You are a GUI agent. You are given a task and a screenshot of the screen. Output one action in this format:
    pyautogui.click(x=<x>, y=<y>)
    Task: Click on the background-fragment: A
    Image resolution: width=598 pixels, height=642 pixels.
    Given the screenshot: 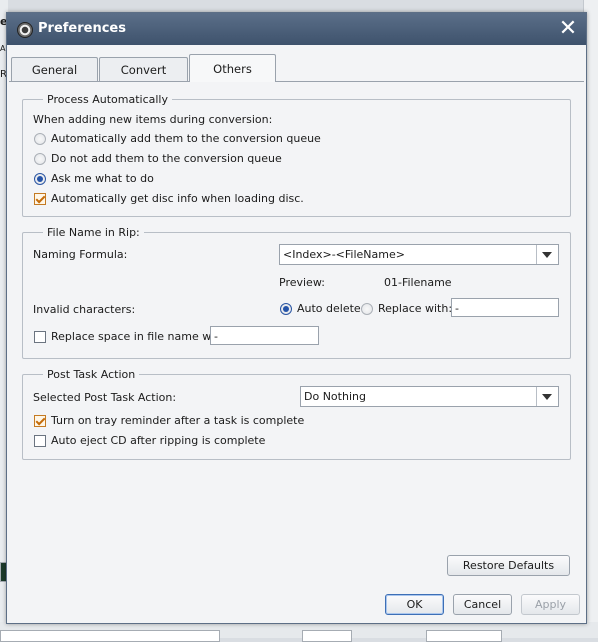 What is the action you would take?
    pyautogui.click(x=3, y=48)
    